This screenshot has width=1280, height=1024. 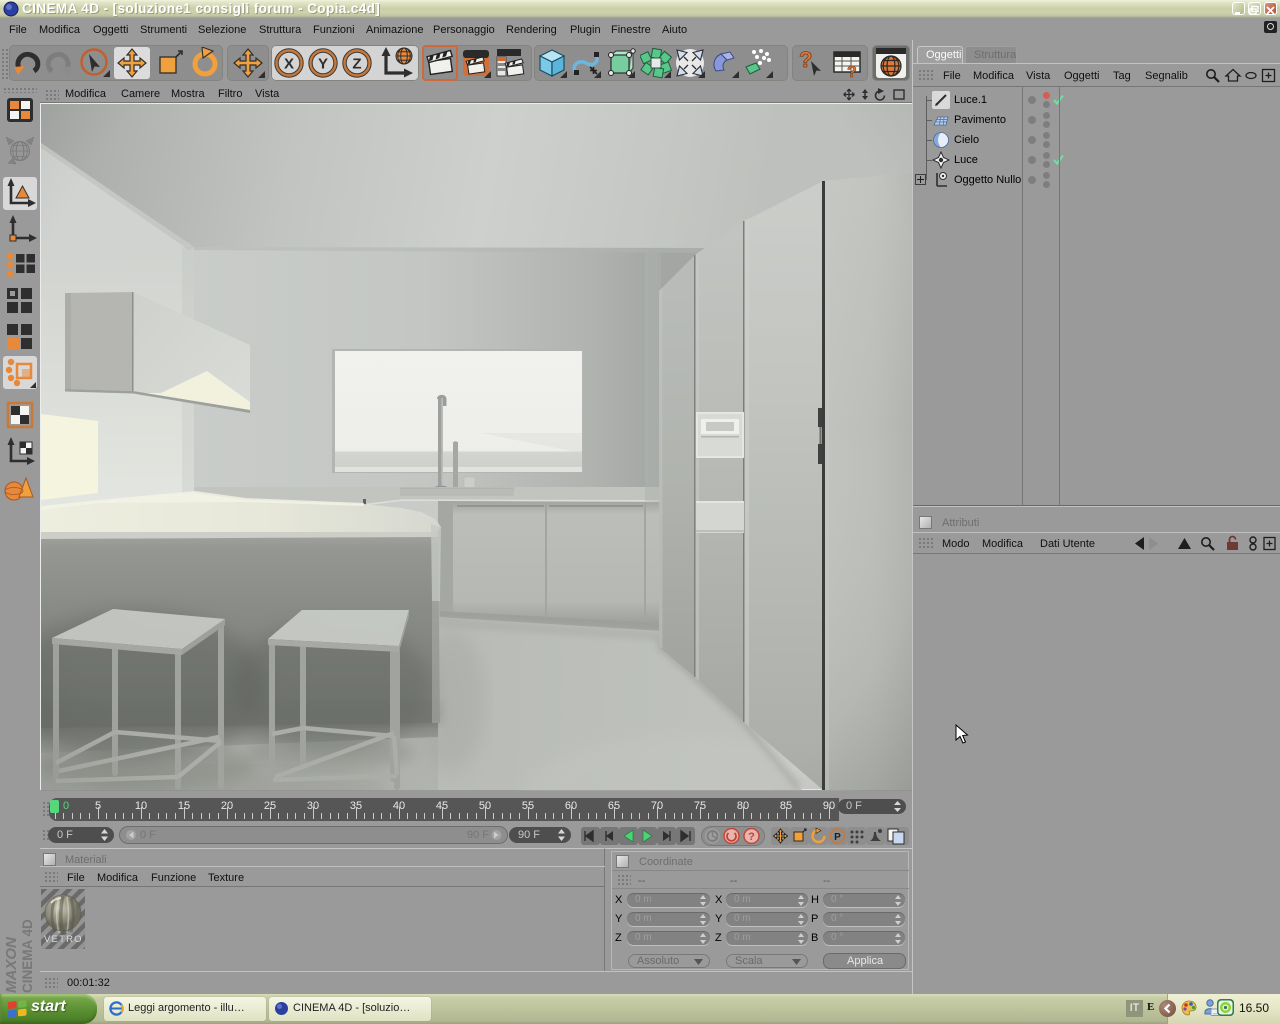 What do you see at coordinates (837, 837) in the screenshot?
I see `svg-text: P` at bounding box center [837, 837].